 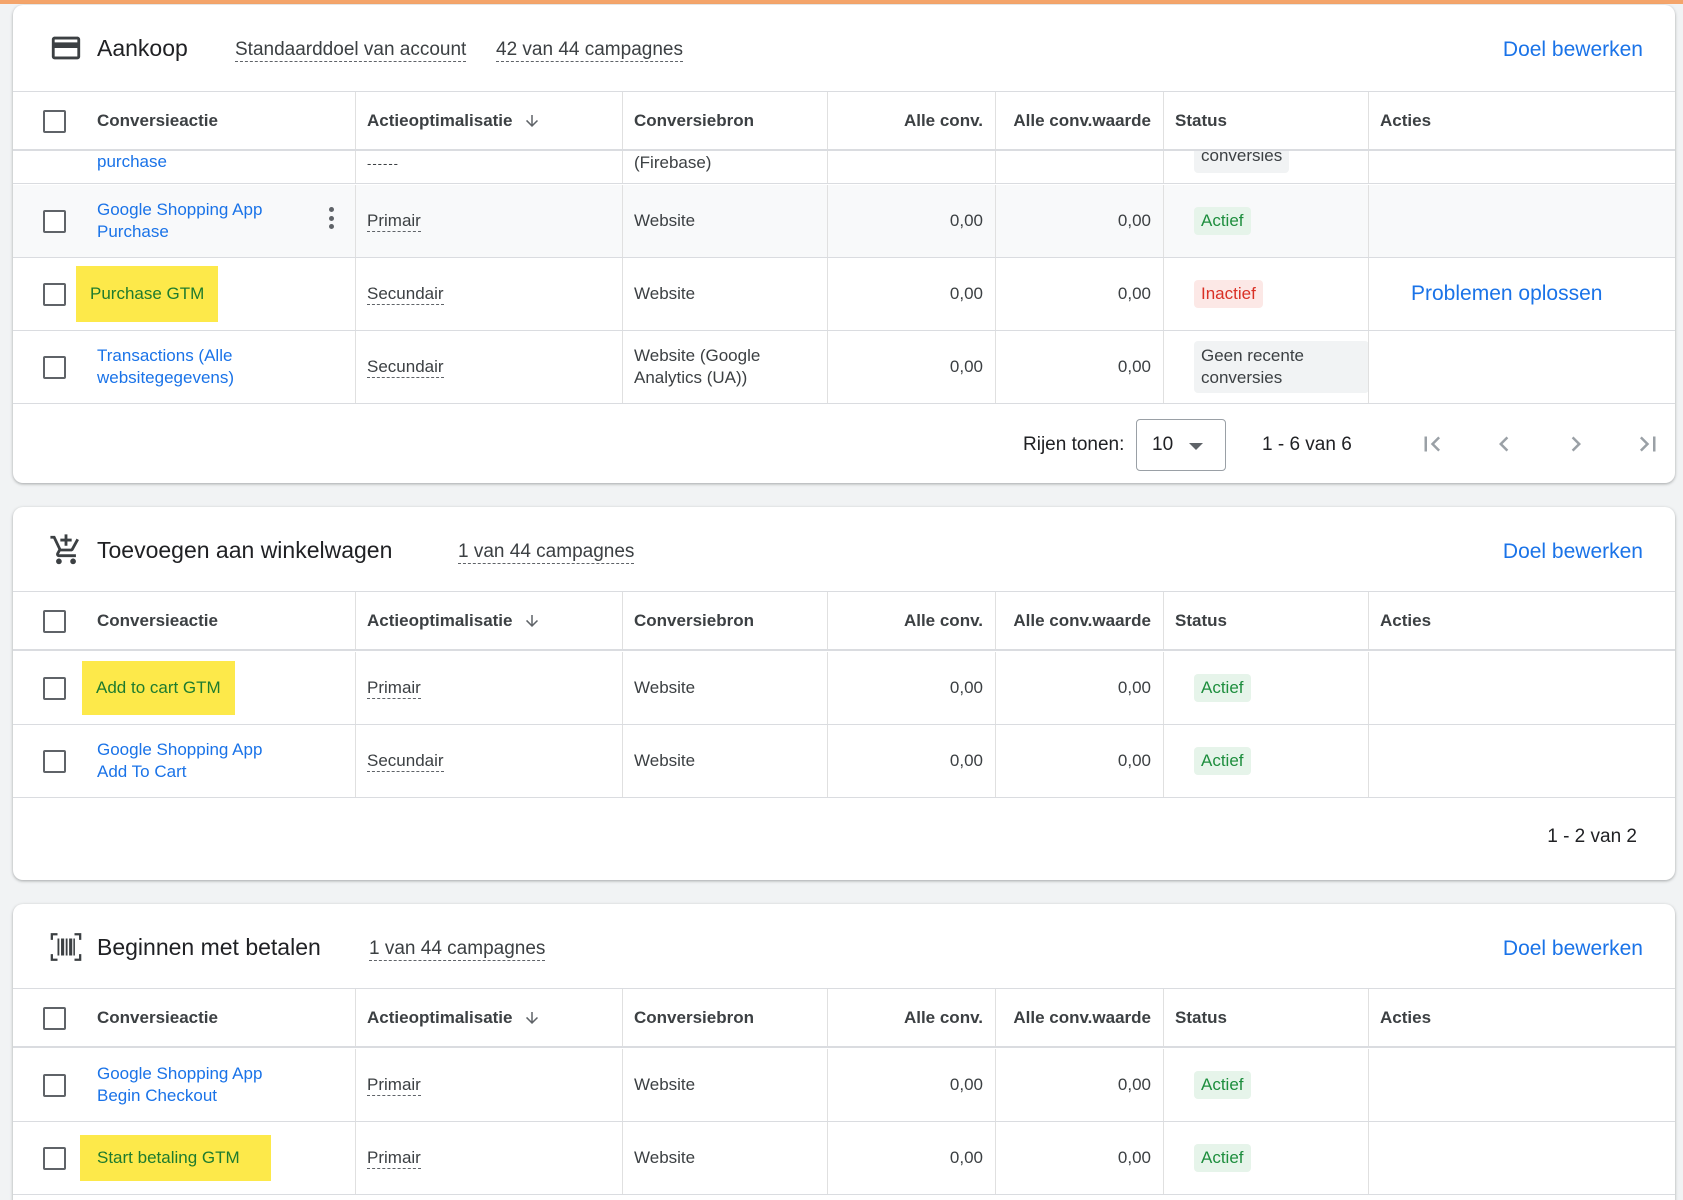 What do you see at coordinates (1281, 367) in the screenshot?
I see `status-chip: Geen recente conversies` at bounding box center [1281, 367].